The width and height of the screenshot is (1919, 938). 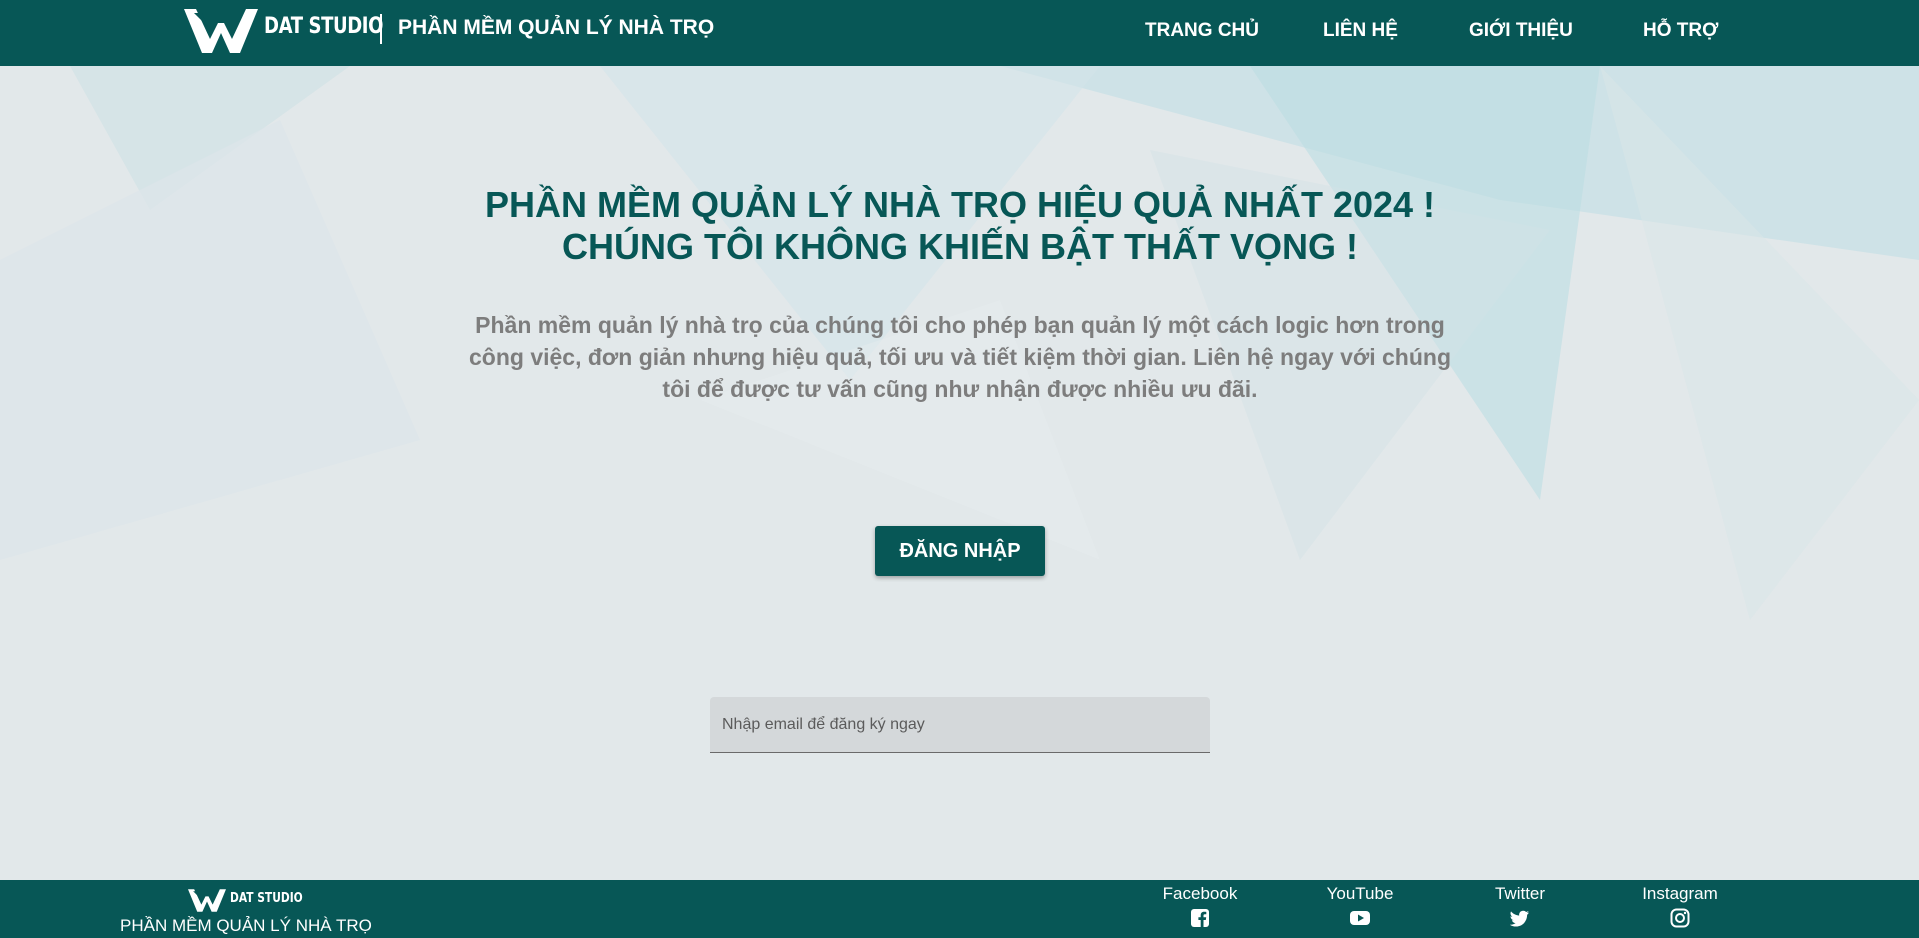 I want to click on studio-logo-icon, so click(x=221, y=32).